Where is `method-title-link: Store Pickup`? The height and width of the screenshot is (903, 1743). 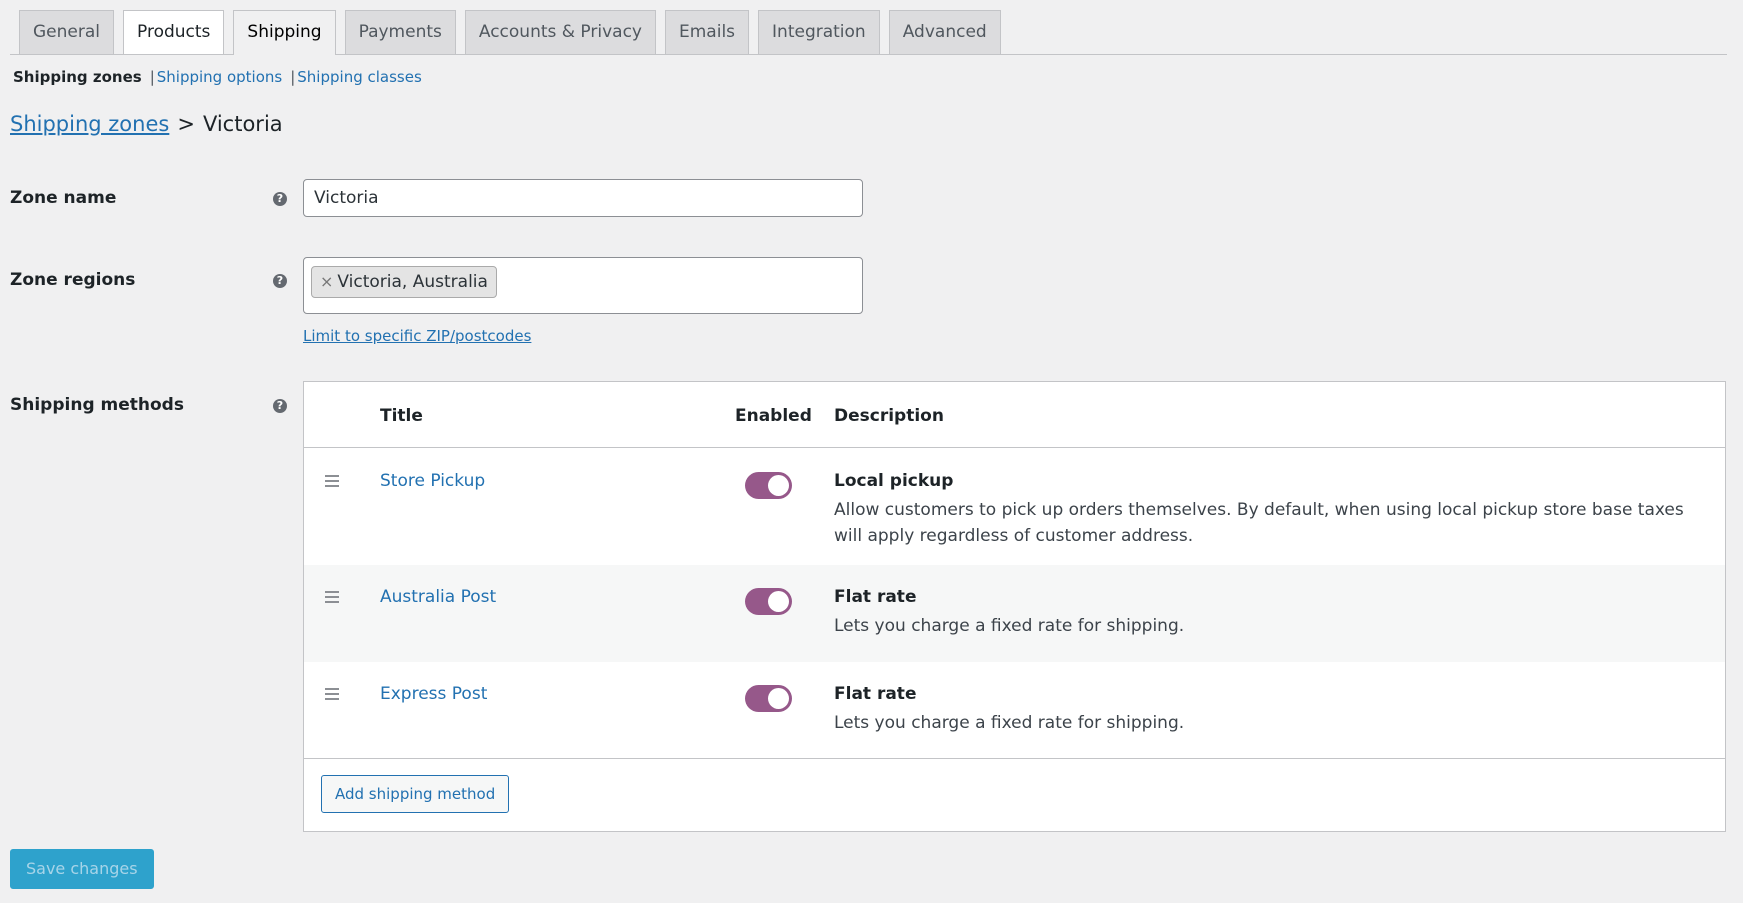
method-title-link: Store Pickup is located at coordinates (432, 481).